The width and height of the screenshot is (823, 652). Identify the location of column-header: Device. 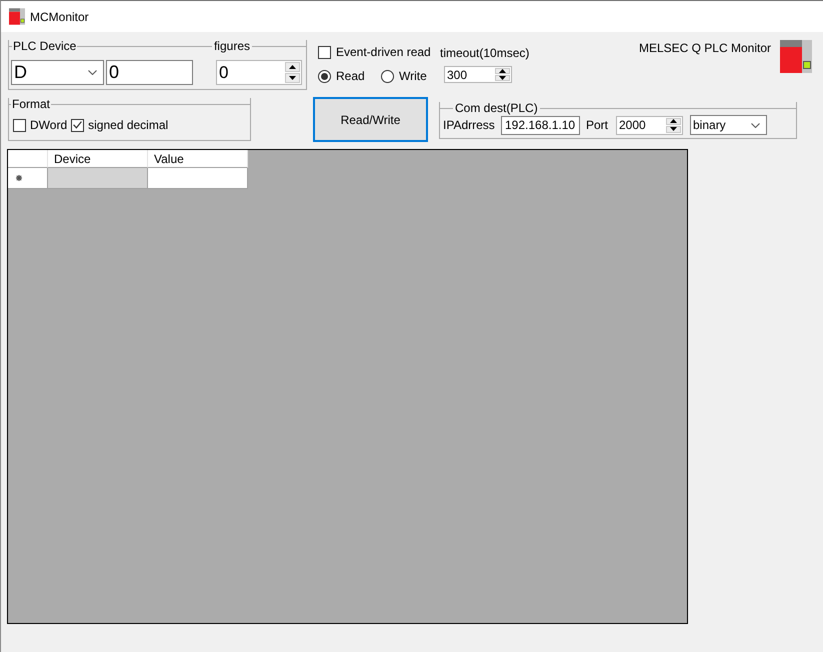
(98, 159).